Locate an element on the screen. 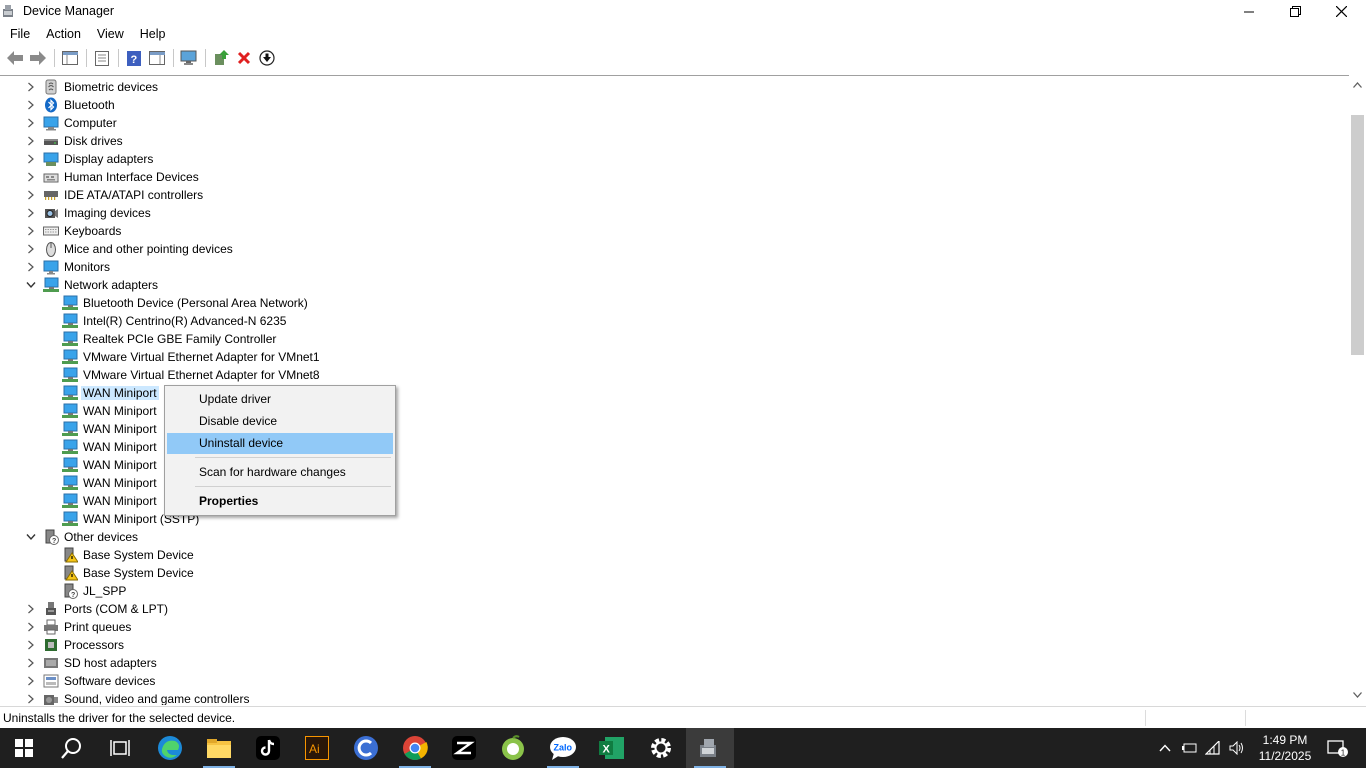 This screenshot has width=1366, height=768. tree-device: Intel(R) Centrino(R) Advanced-N 6235 is located at coordinates (670, 321).